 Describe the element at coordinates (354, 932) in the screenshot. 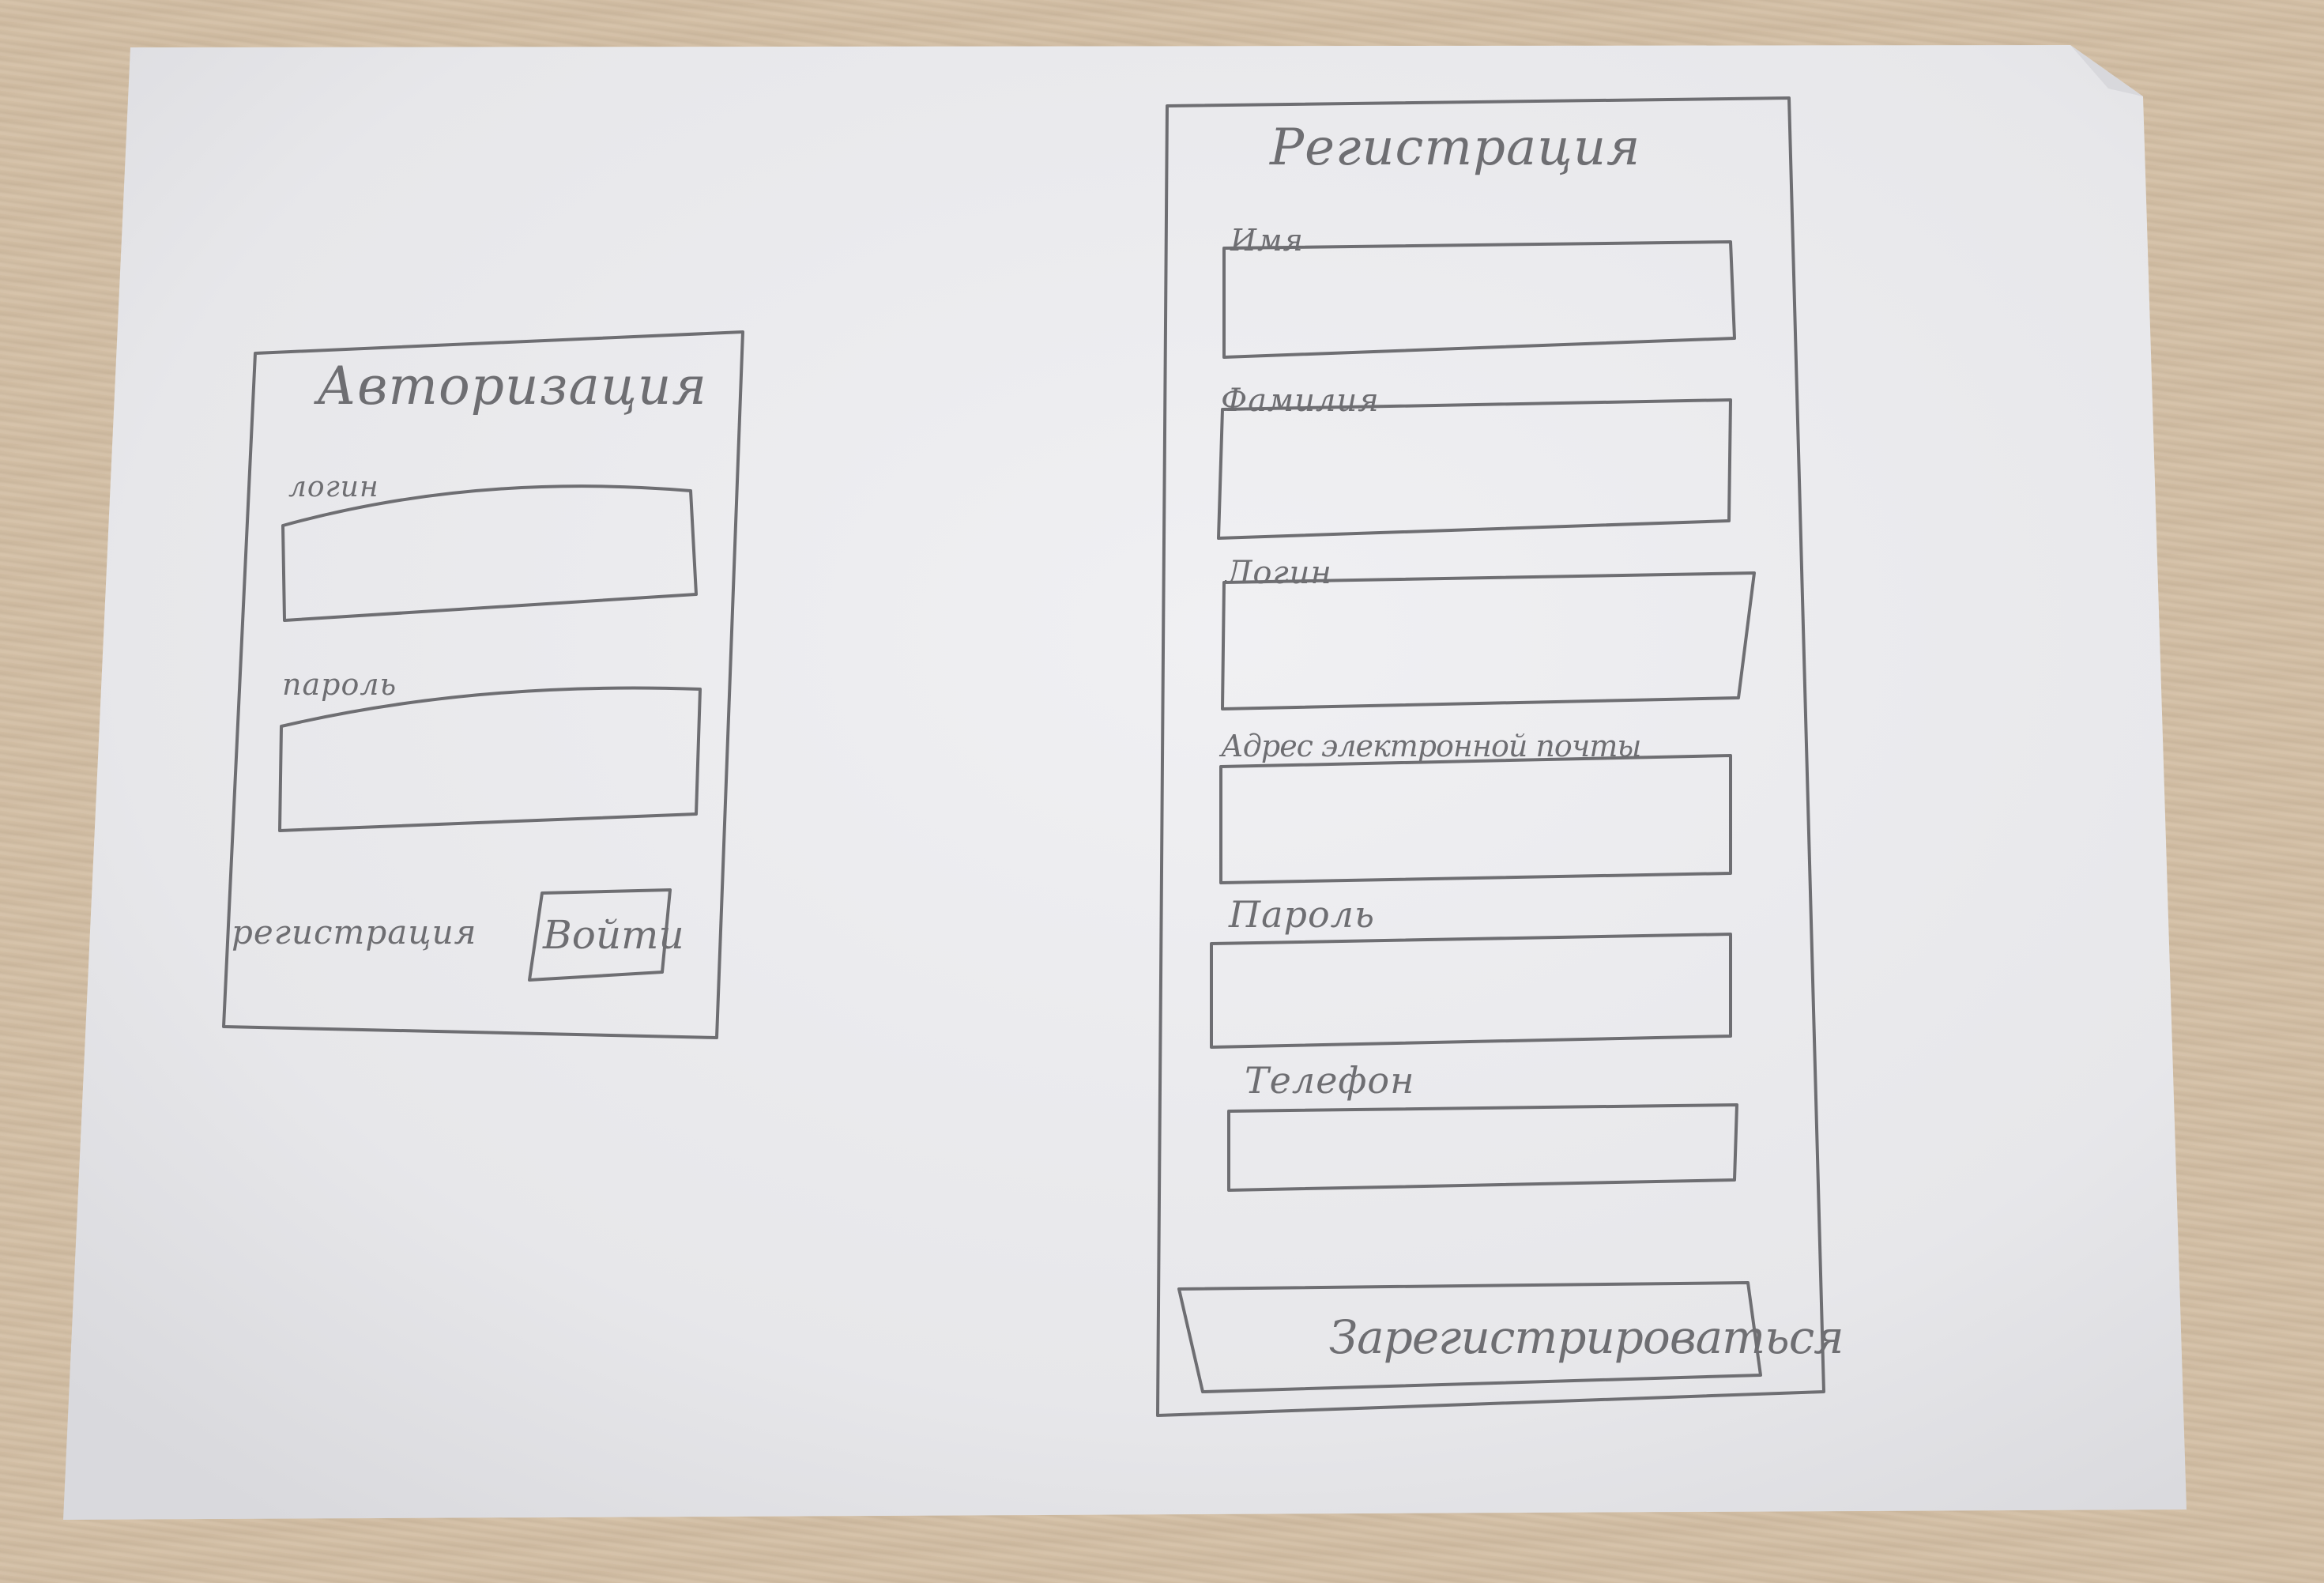

I see `register-link: регистрация` at that location.